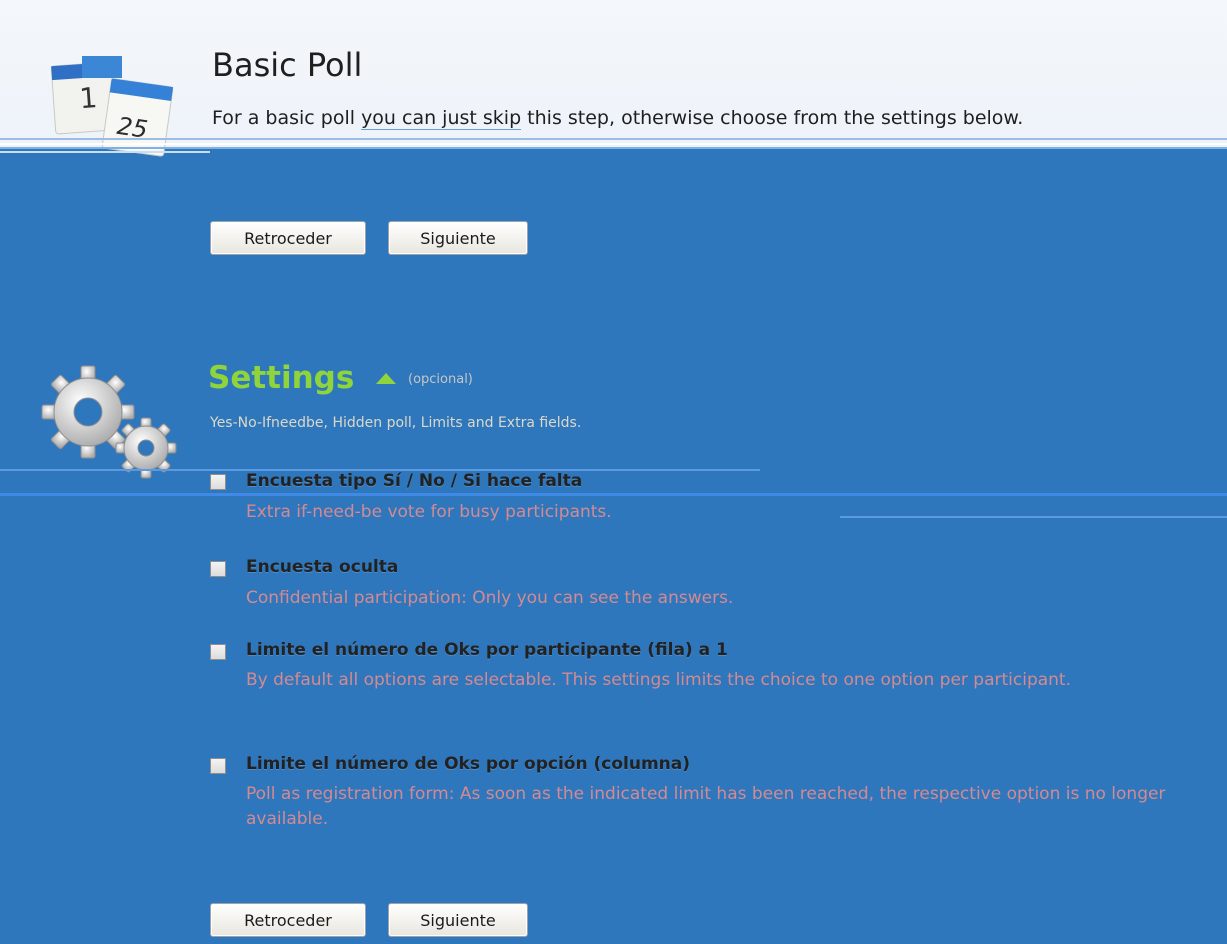 The width and height of the screenshot is (1227, 944). Describe the element at coordinates (218, 766) in the screenshot. I see `limit-per-option-checkbox` at that location.